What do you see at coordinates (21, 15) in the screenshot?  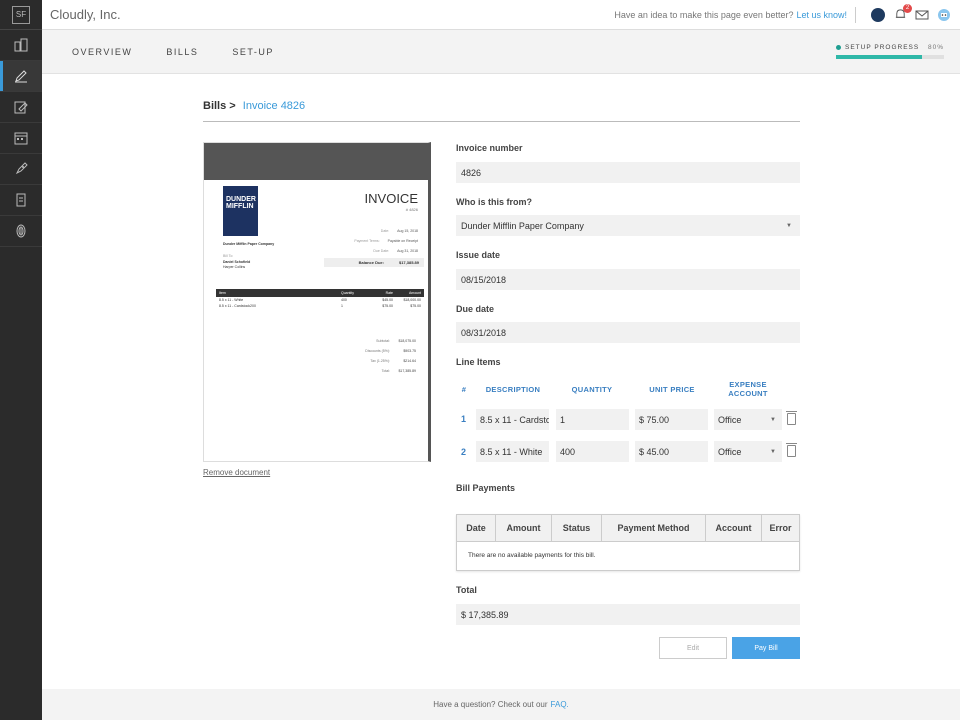 I see `app-logo: SF` at bounding box center [21, 15].